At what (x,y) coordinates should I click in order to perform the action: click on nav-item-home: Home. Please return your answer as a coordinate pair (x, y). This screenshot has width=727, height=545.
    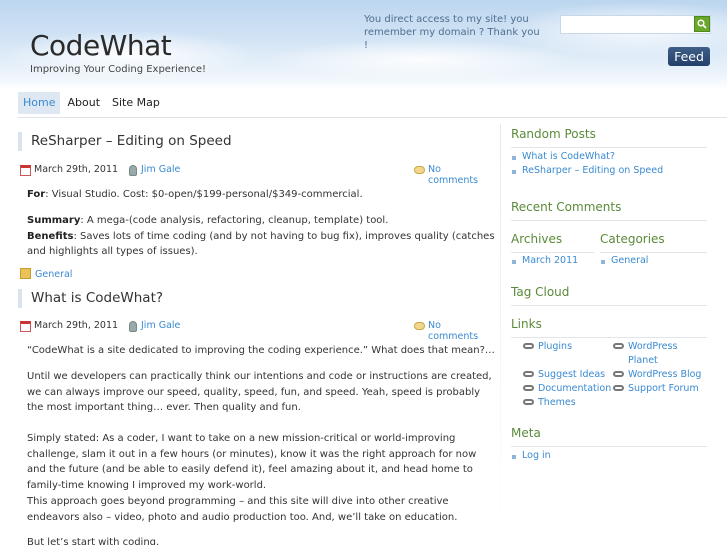
    Looking at the image, I should click on (39, 103).